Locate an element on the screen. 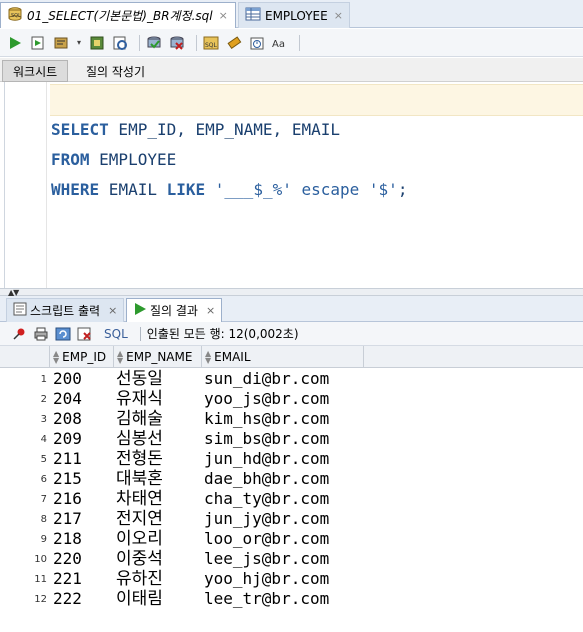 This screenshot has width=583, height=632. cell-emp-id: 221 is located at coordinates (67, 579).